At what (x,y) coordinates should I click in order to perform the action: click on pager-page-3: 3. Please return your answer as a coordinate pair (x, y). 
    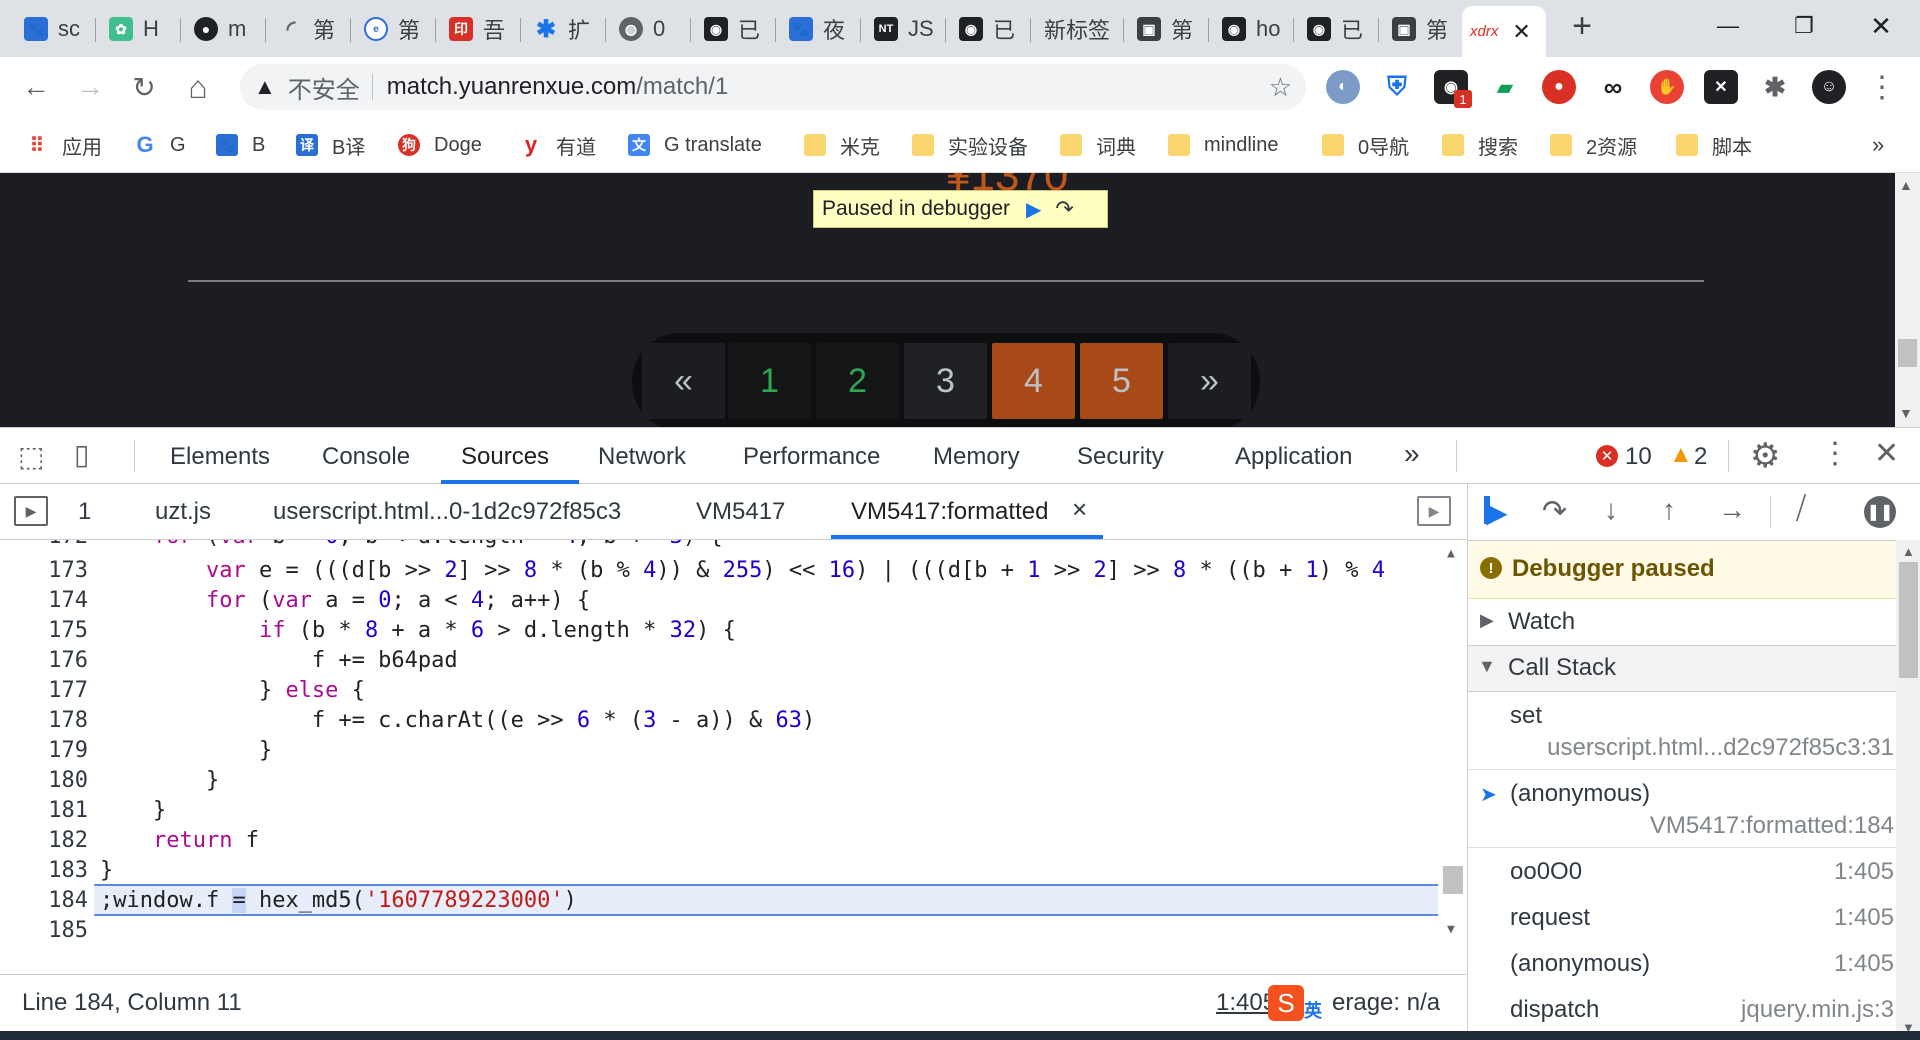
    Looking at the image, I should click on (945, 381).